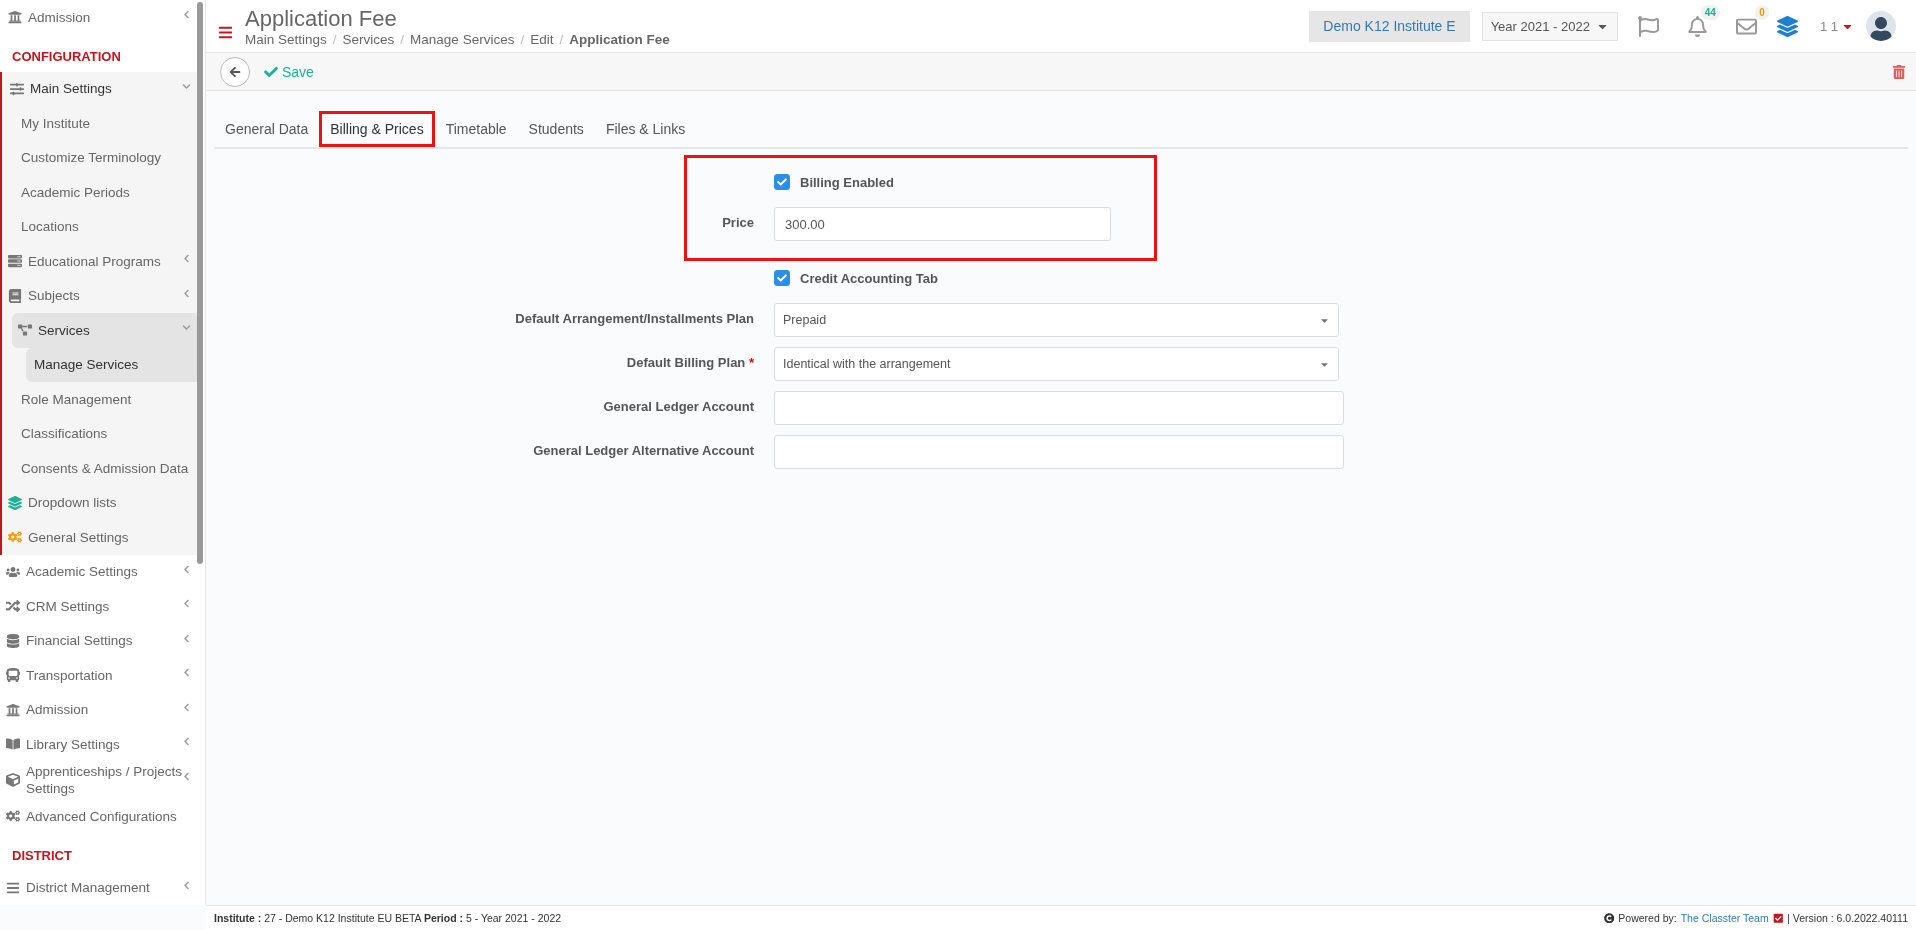 The height and width of the screenshot is (930, 1916). Describe the element at coordinates (13, 571) in the screenshot. I see `people-icon` at that location.